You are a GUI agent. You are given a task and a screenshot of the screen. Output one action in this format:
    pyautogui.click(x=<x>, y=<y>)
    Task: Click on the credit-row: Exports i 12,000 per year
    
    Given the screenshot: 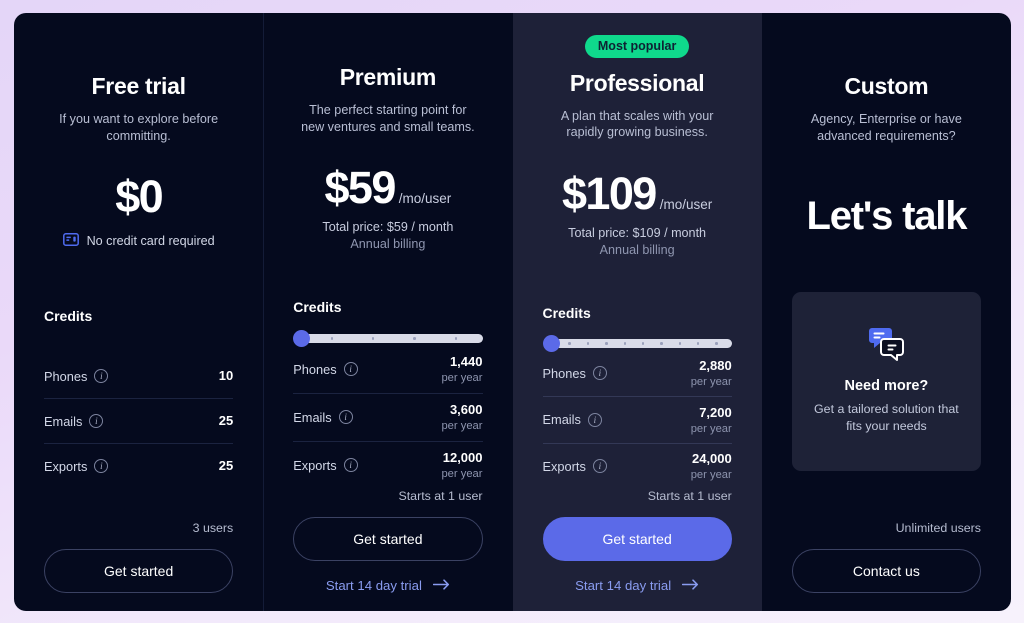 What is the action you would take?
    pyautogui.click(x=387, y=465)
    